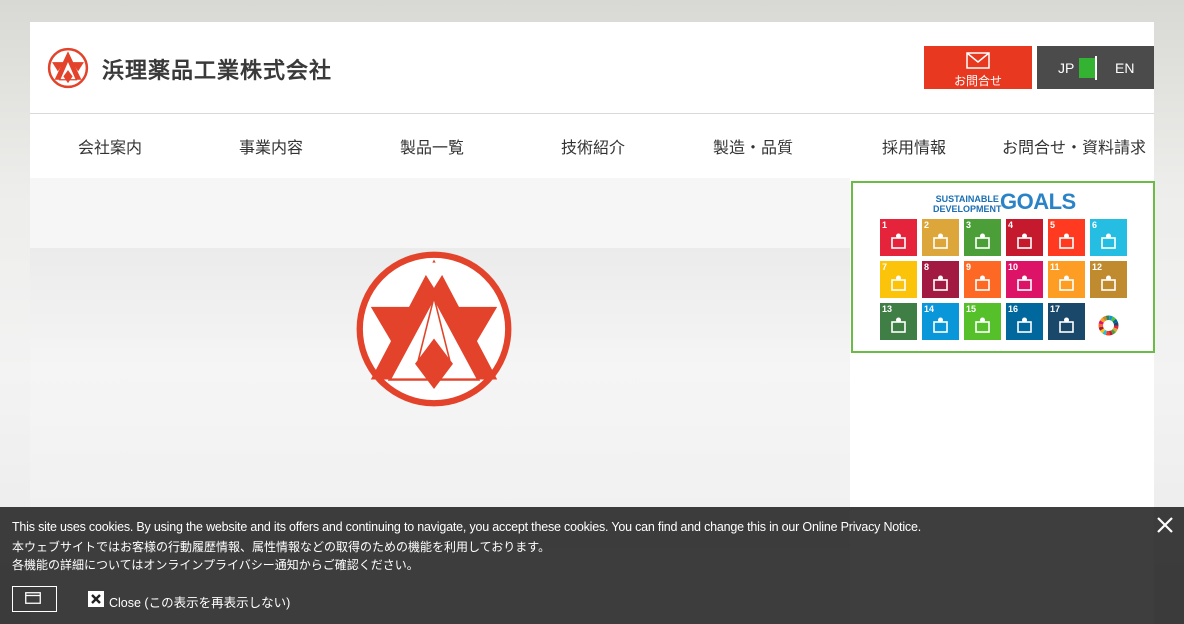 This screenshot has height=624, width=1184. What do you see at coordinates (271, 146) in the screenshot?
I see `nav-item-business: 事業内容` at bounding box center [271, 146].